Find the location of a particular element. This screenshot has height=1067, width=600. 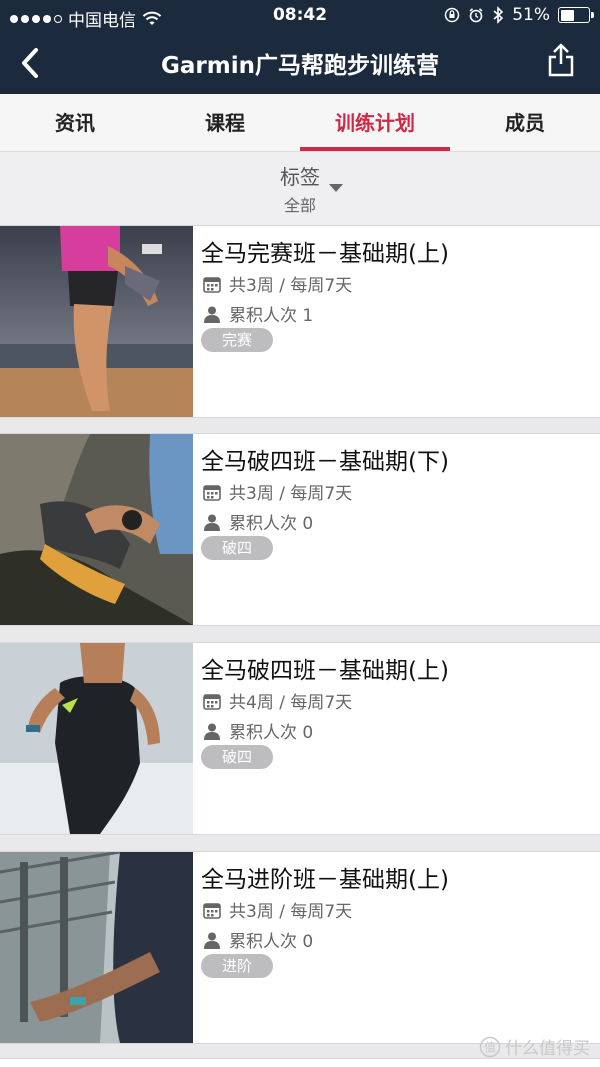

tag-filter: 标签 全部 is located at coordinates (300, 188).